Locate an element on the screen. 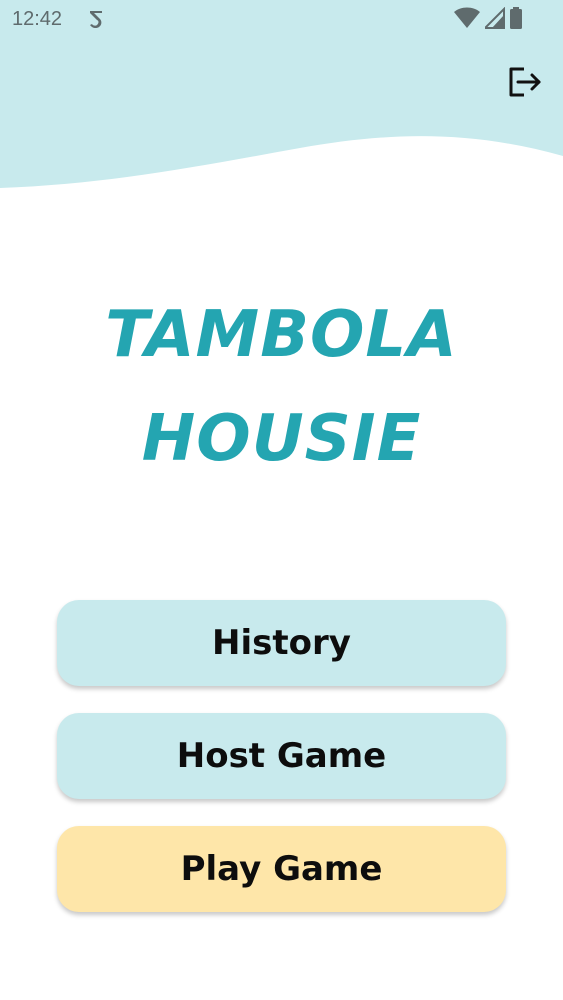 The height and width of the screenshot is (1000, 563). logout-icon is located at coordinates (525, 82).